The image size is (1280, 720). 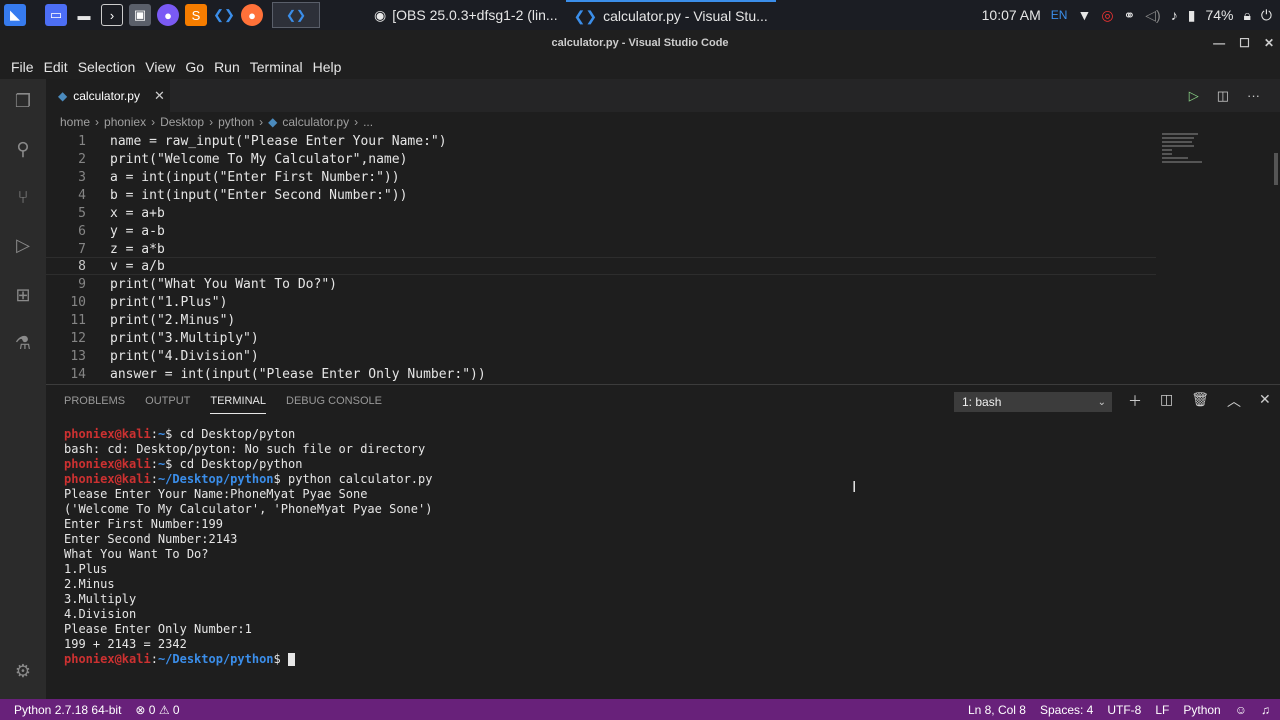 What do you see at coordinates (1084, 15) in the screenshot?
I see `wifi-icon: ▼` at bounding box center [1084, 15].